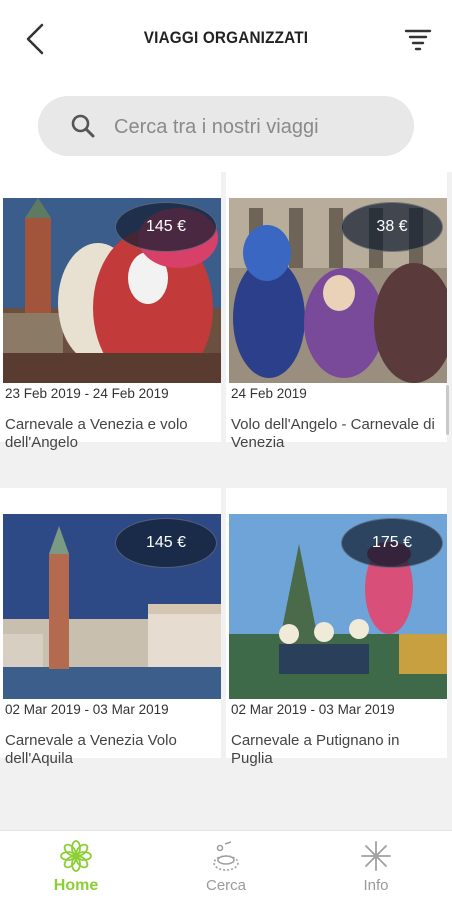 The width and height of the screenshot is (452, 901). I want to click on page-title: VIAGGI ORGANIZZATI, so click(226, 37).